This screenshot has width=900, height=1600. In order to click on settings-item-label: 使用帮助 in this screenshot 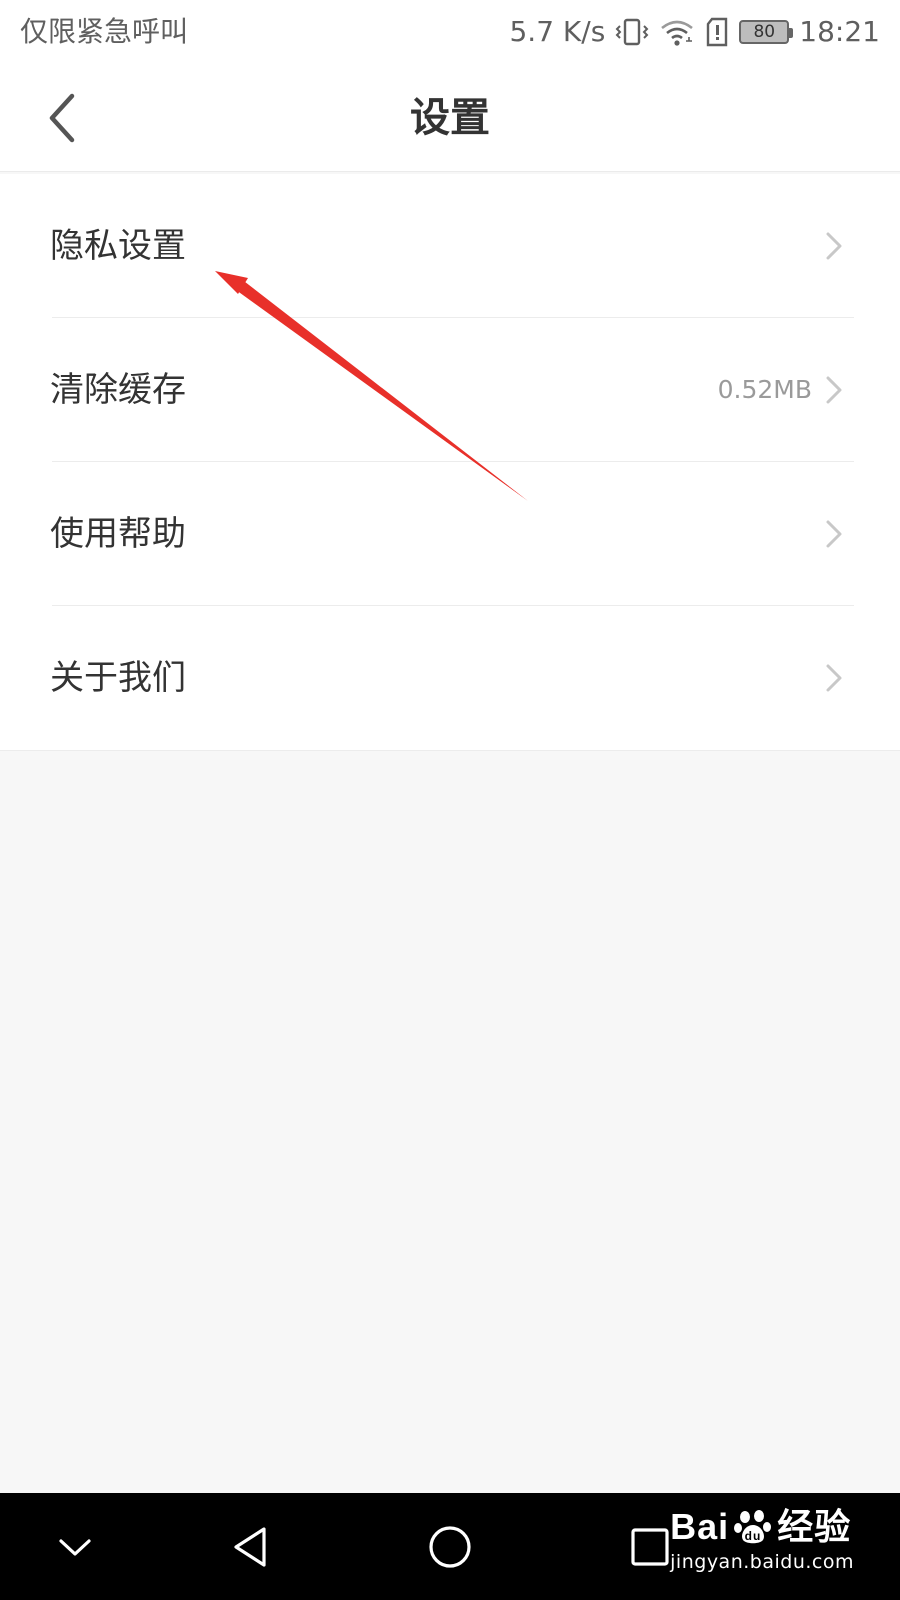, I will do `click(118, 534)`.